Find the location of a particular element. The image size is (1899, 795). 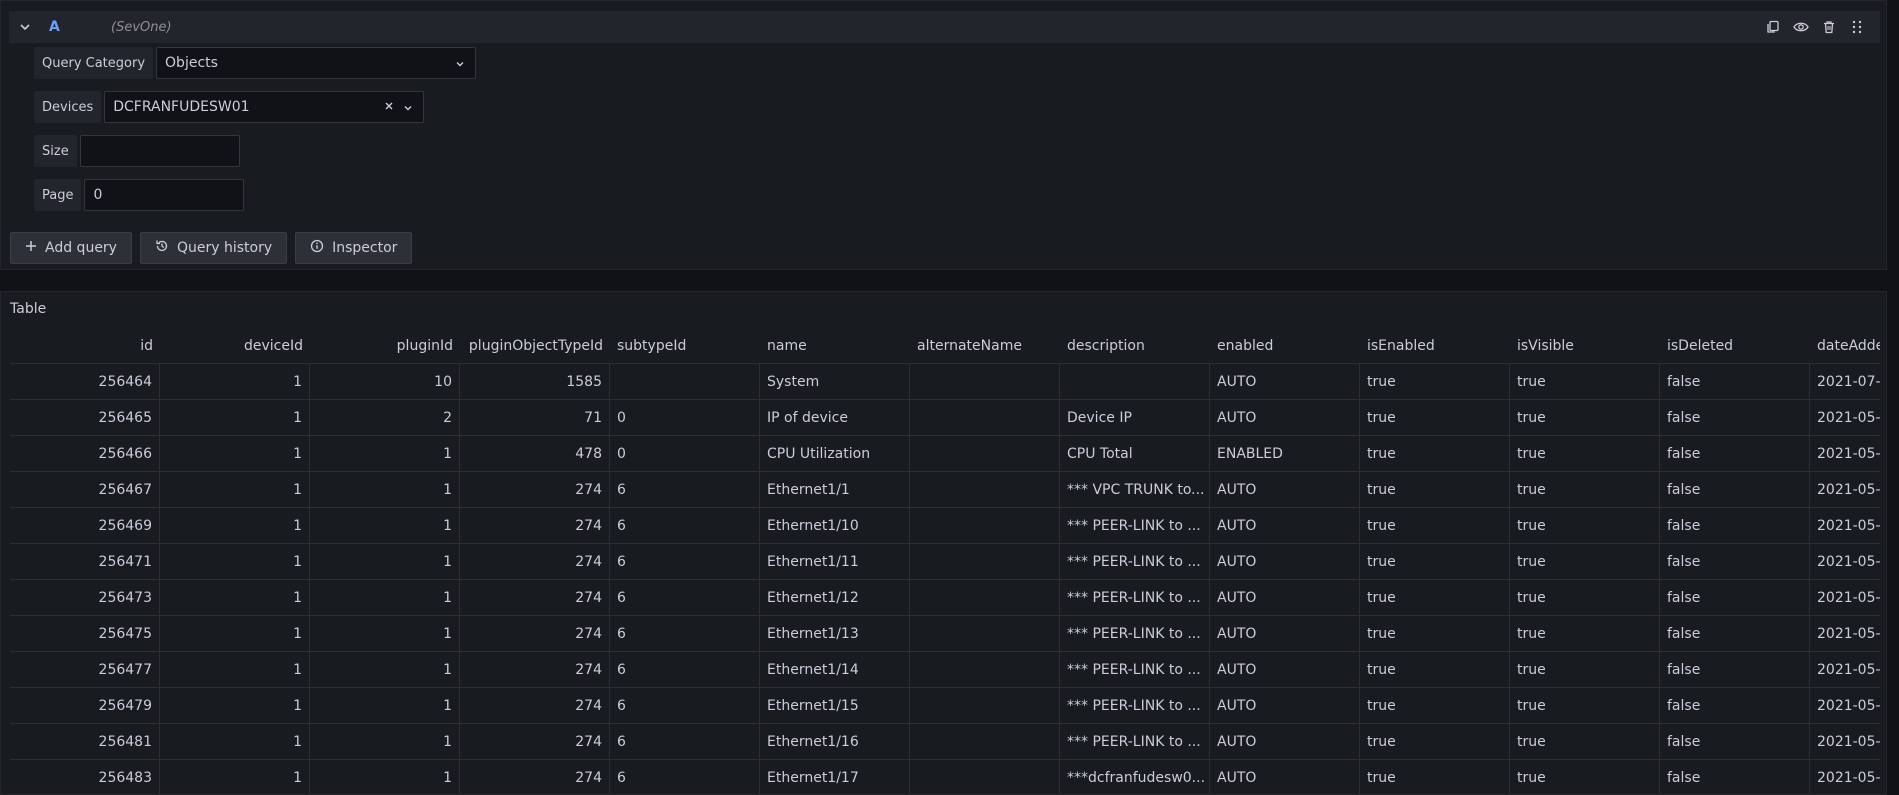

column-header: name is located at coordinates (835, 345).